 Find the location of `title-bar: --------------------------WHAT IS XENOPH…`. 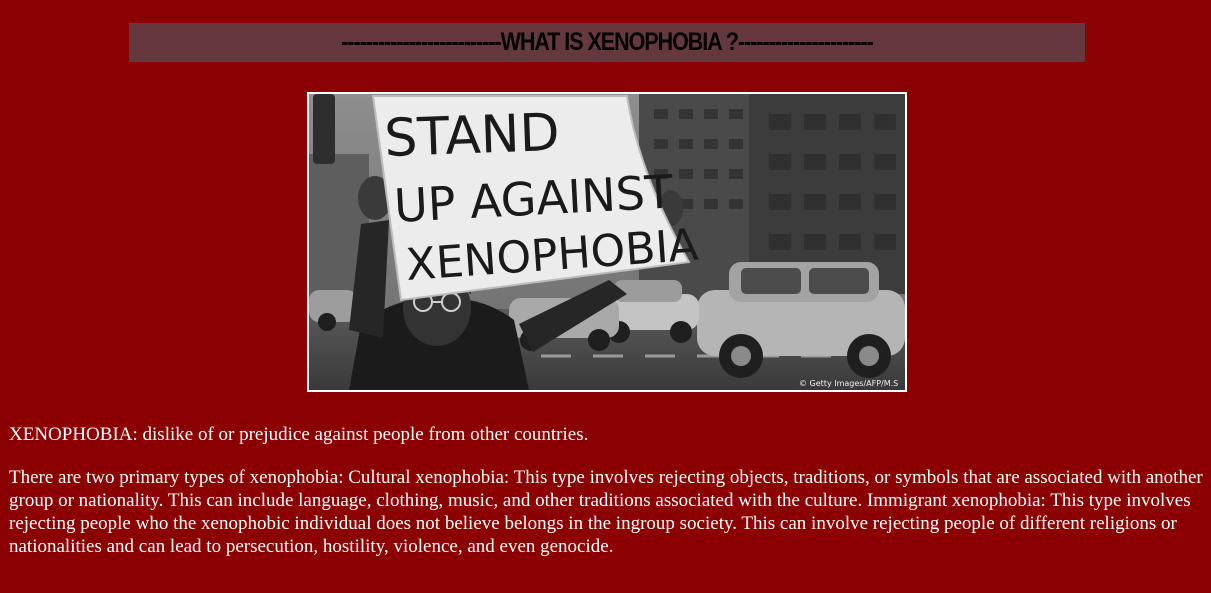

title-bar: --------------------------WHAT IS XENOPH… is located at coordinates (607, 42).